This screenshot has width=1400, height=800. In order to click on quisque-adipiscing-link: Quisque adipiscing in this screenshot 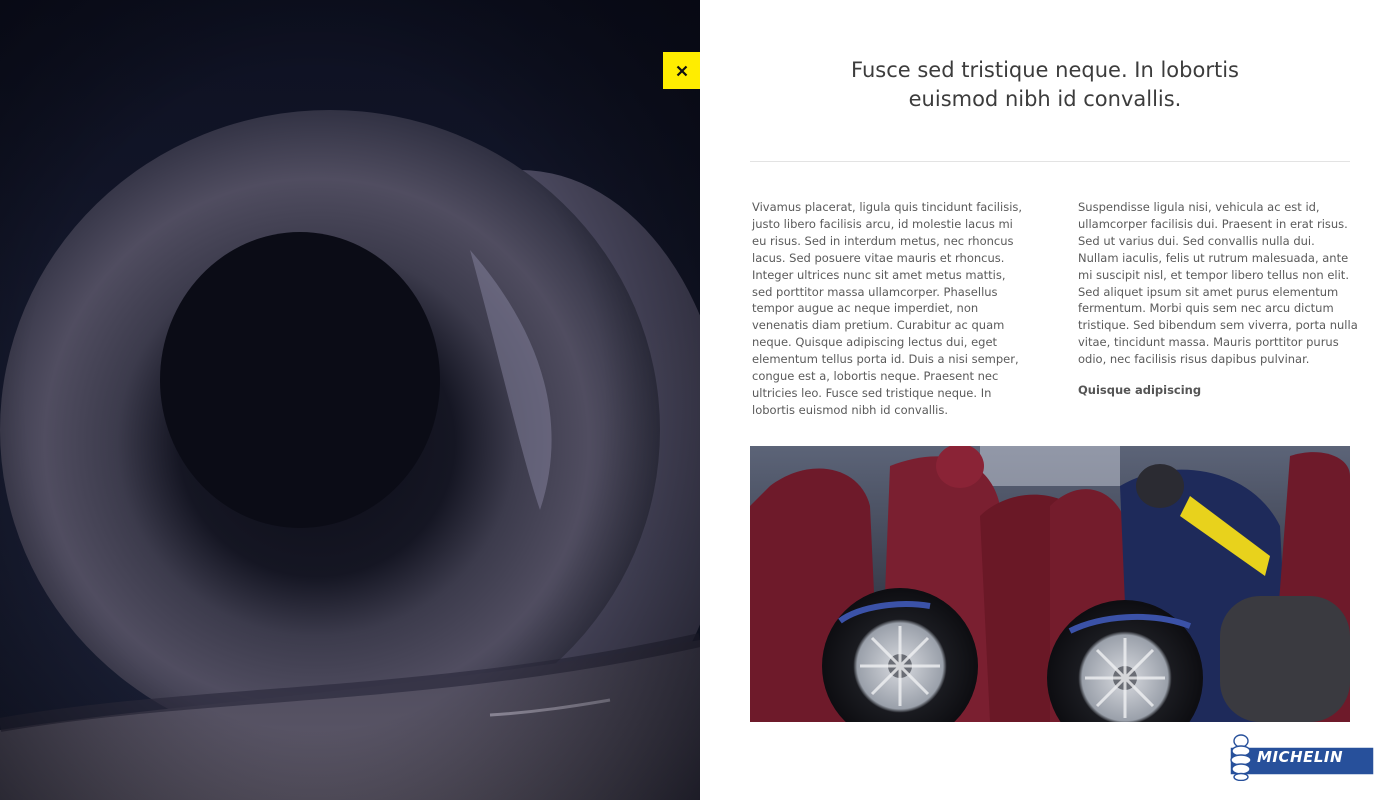, I will do `click(1139, 390)`.